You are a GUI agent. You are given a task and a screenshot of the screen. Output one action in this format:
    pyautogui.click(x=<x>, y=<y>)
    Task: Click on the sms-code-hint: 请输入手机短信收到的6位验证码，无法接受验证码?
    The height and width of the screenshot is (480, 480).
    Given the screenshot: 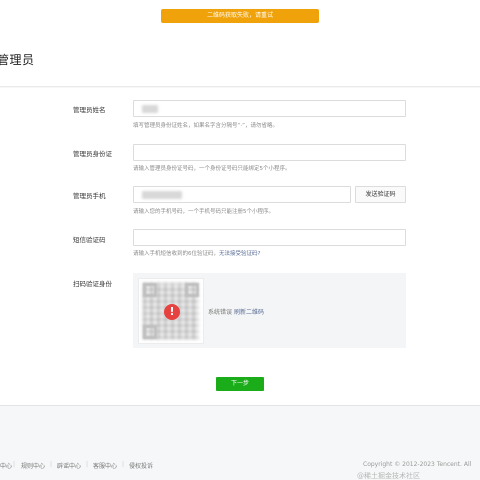 What is the action you would take?
    pyautogui.click(x=196, y=253)
    